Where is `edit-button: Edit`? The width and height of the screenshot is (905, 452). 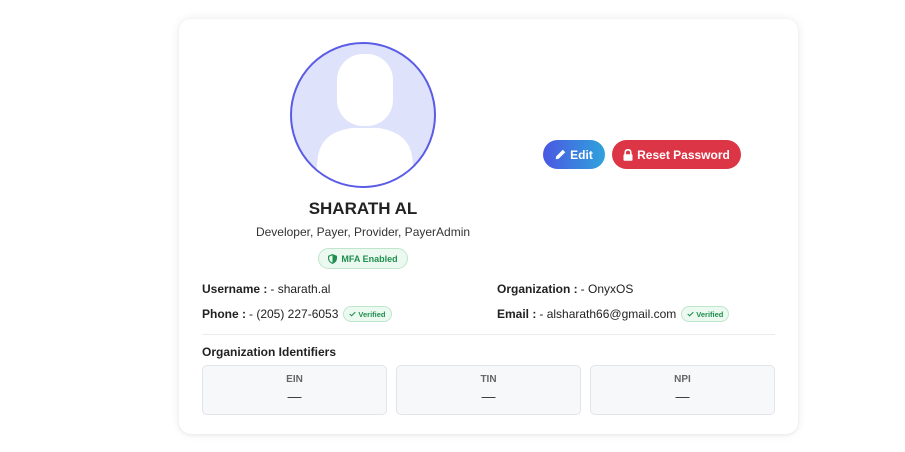
edit-button: Edit is located at coordinates (574, 154).